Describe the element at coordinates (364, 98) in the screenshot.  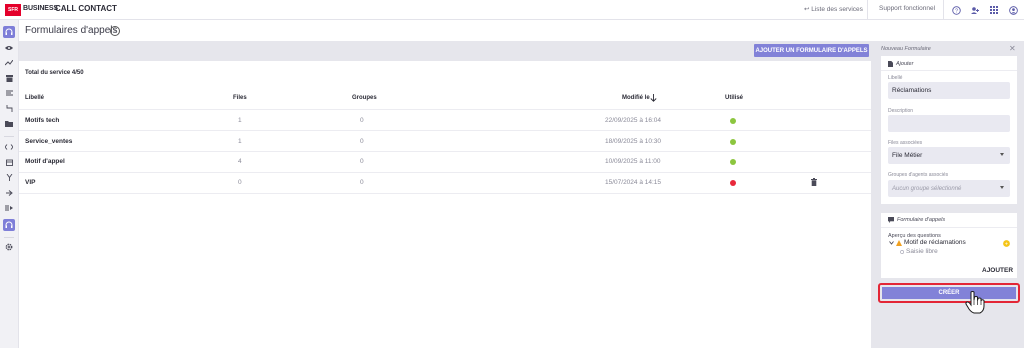
I see `column-header-groupes: Groupes` at that location.